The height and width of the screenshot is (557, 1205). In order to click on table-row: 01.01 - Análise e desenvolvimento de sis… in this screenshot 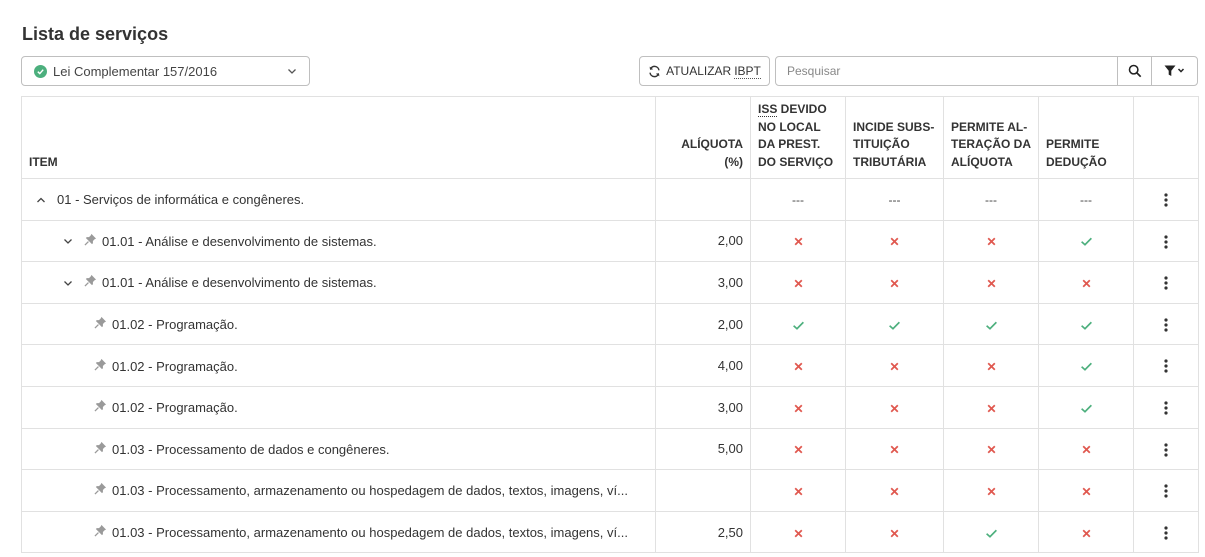, I will do `click(610, 241)`.